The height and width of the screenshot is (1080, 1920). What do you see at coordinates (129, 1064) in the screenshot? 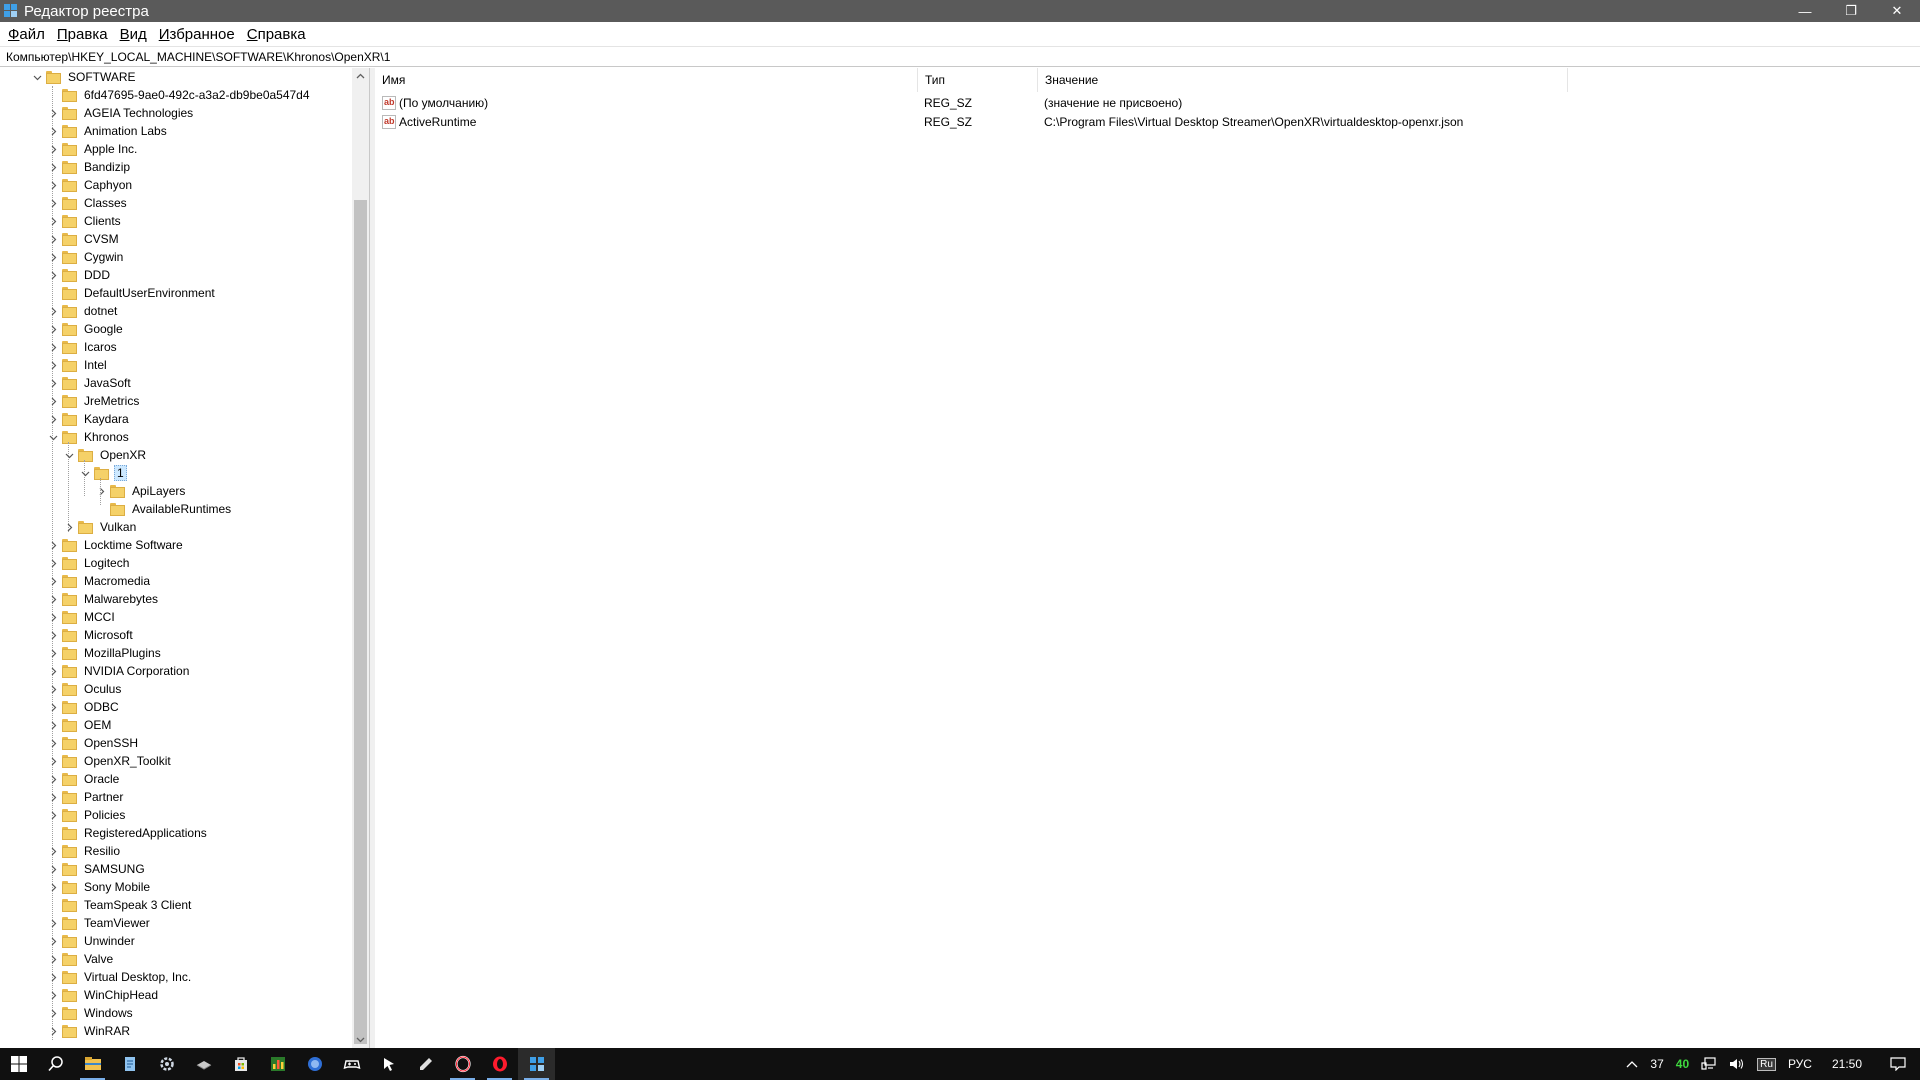
I see `taskbar-notepad` at bounding box center [129, 1064].